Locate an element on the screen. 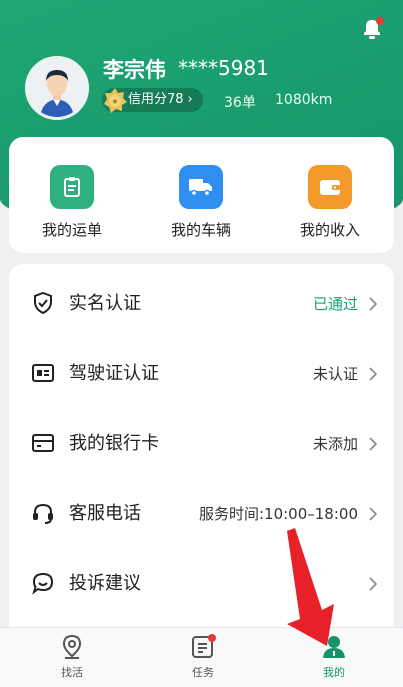 Image resolution: width=403 pixels, height=687 pixels. menu-item-status: 已通过 is located at coordinates (335, 304).